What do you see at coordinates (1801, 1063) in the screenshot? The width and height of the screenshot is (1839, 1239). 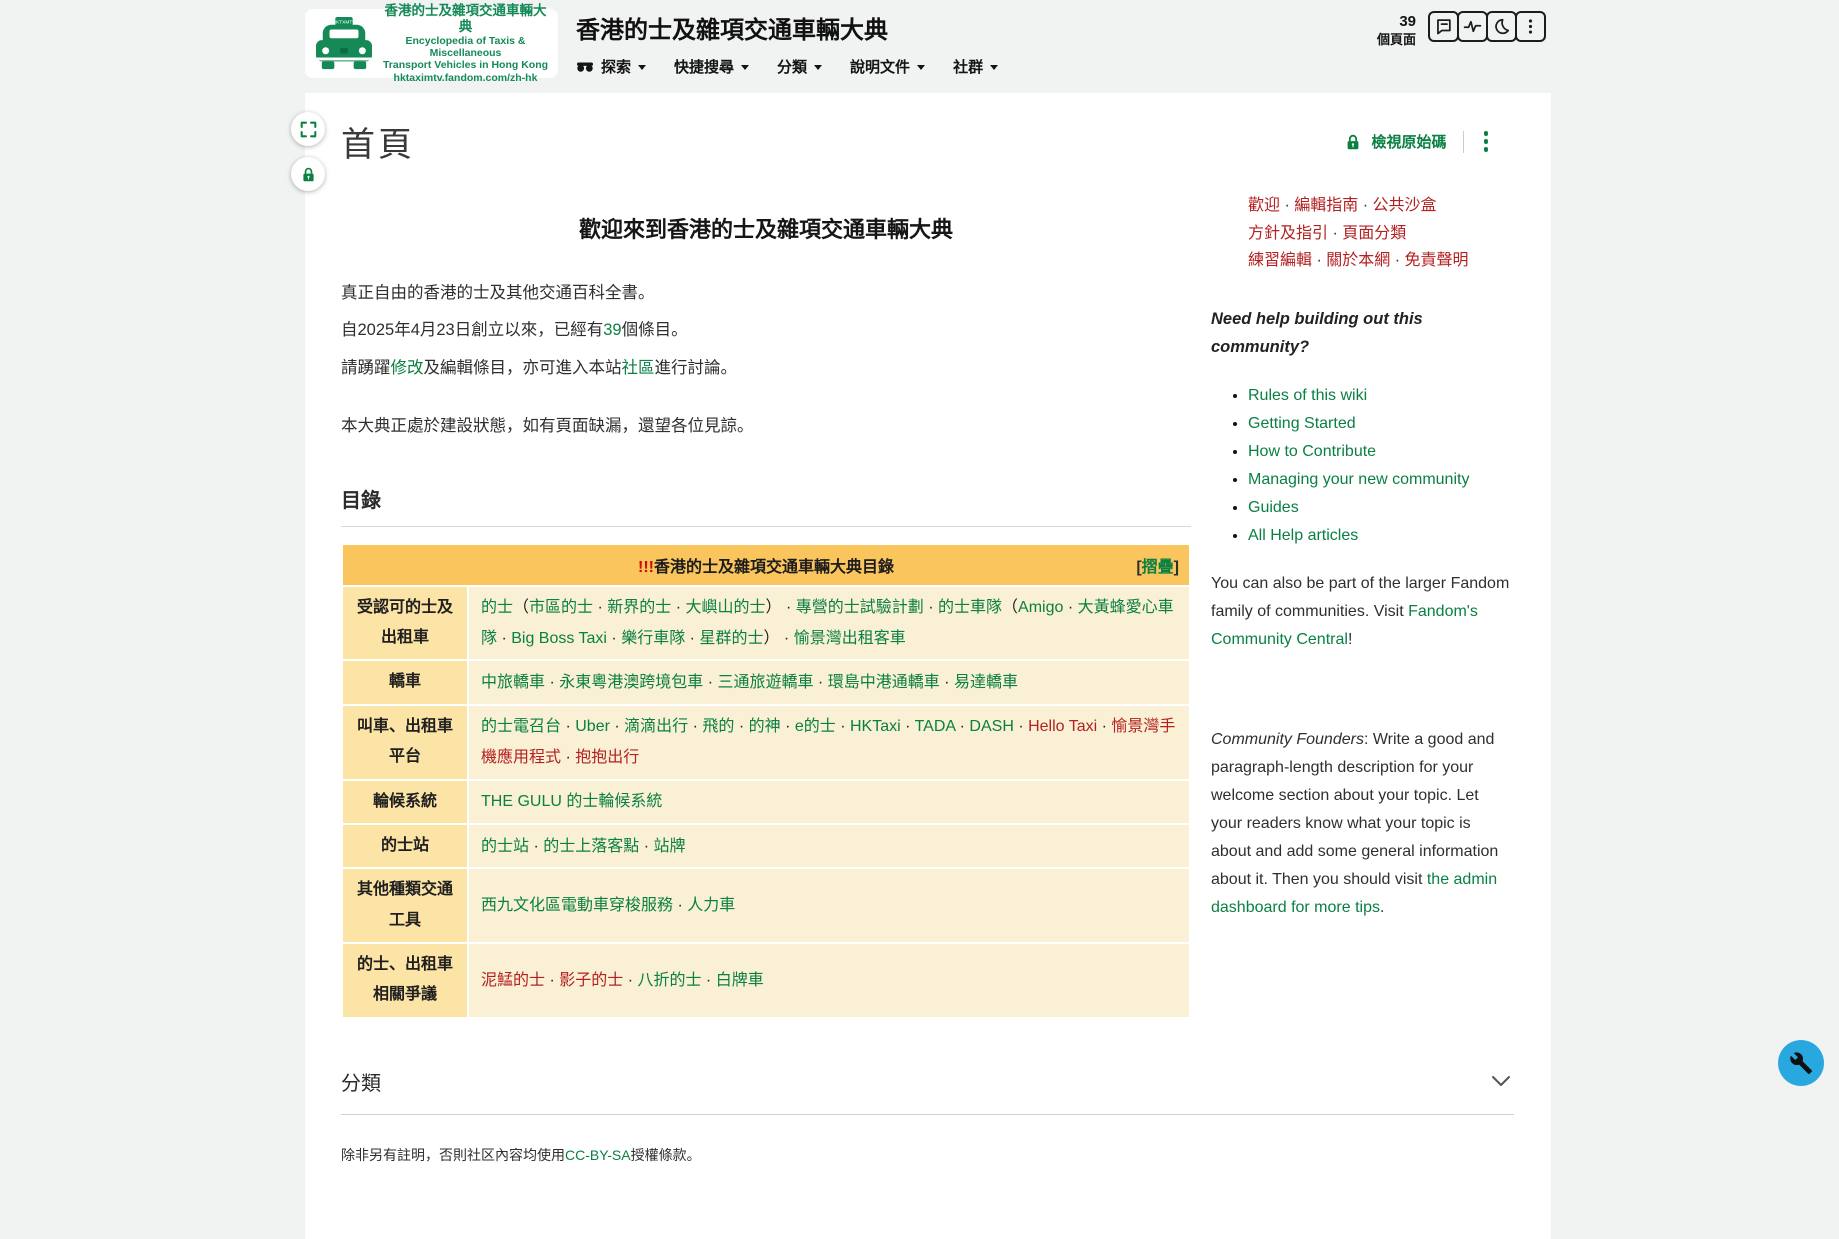 I see `wiki-tools-button` at bounding box center [1801, 1063].